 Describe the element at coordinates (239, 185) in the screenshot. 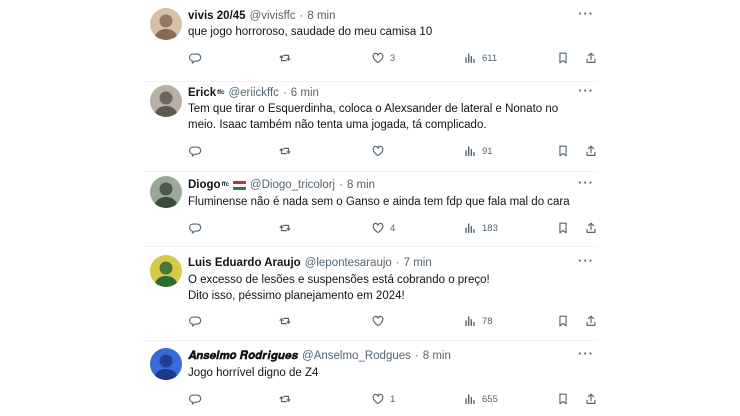

I see `flag-icon` at that location.